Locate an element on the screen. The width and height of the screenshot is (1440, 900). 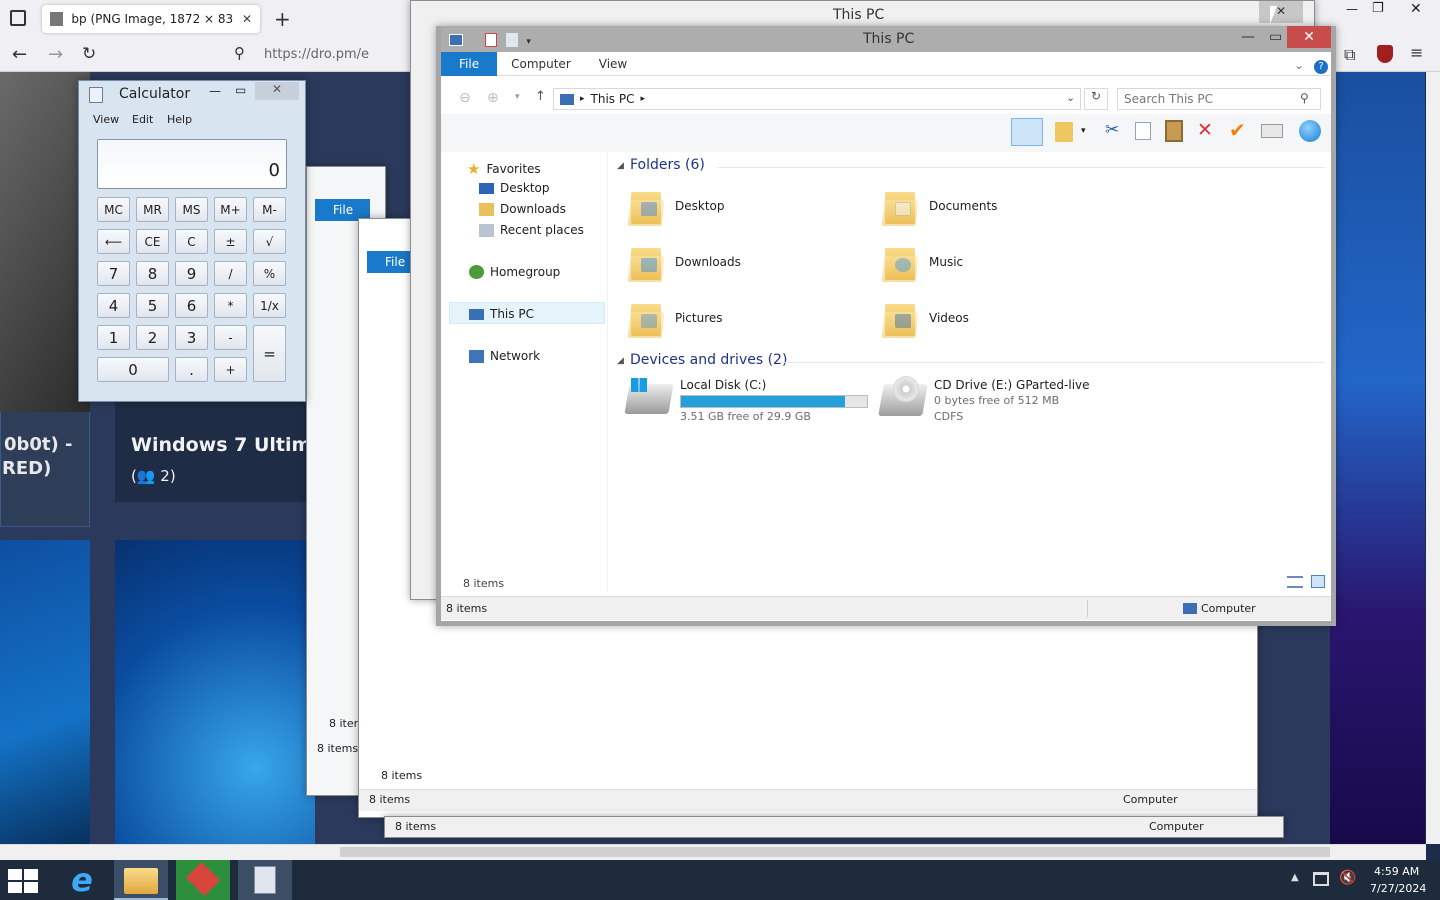
calc-3-button: 3 is located at coordinates (191, 337).